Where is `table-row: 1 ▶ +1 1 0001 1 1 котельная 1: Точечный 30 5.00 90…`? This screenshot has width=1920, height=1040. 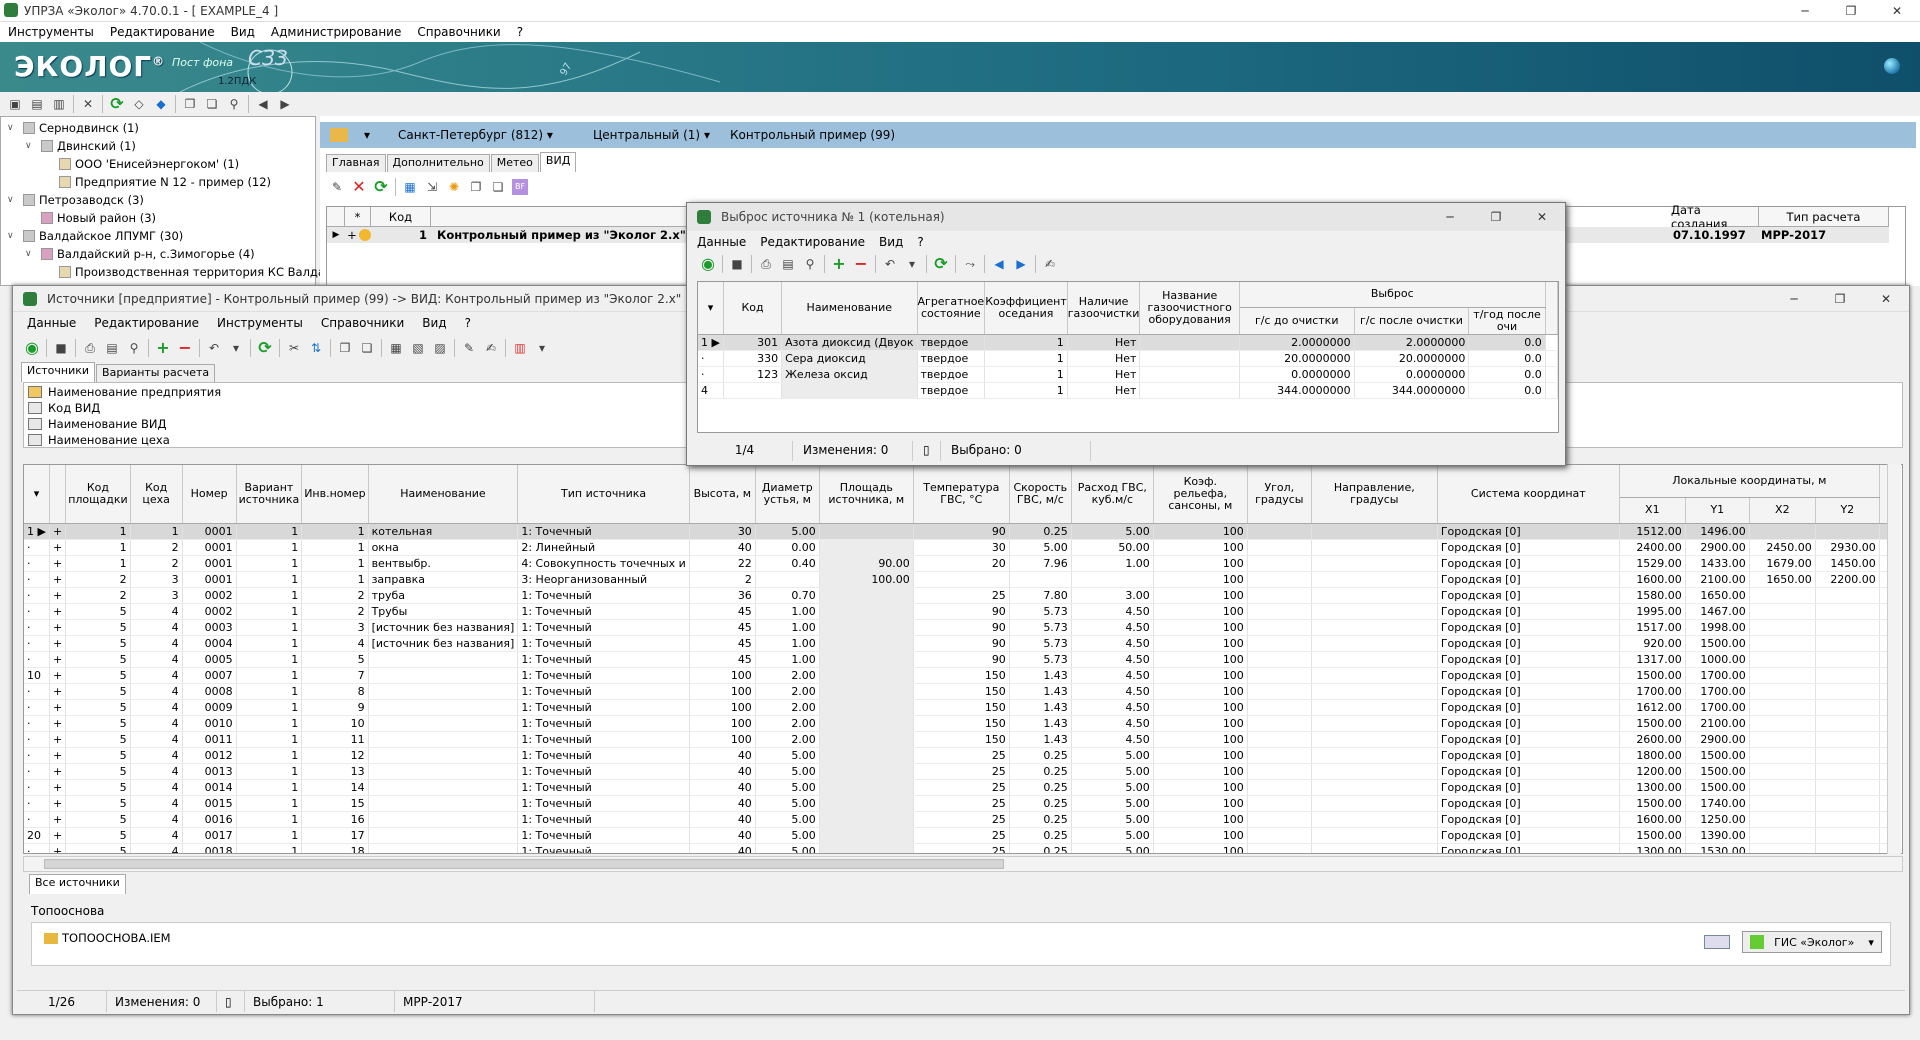
table-row: 1 ▶ +1 1 0001 1 1 котельная 1: Точечный 30 5.00 90… is located at coordinates (962, 531).